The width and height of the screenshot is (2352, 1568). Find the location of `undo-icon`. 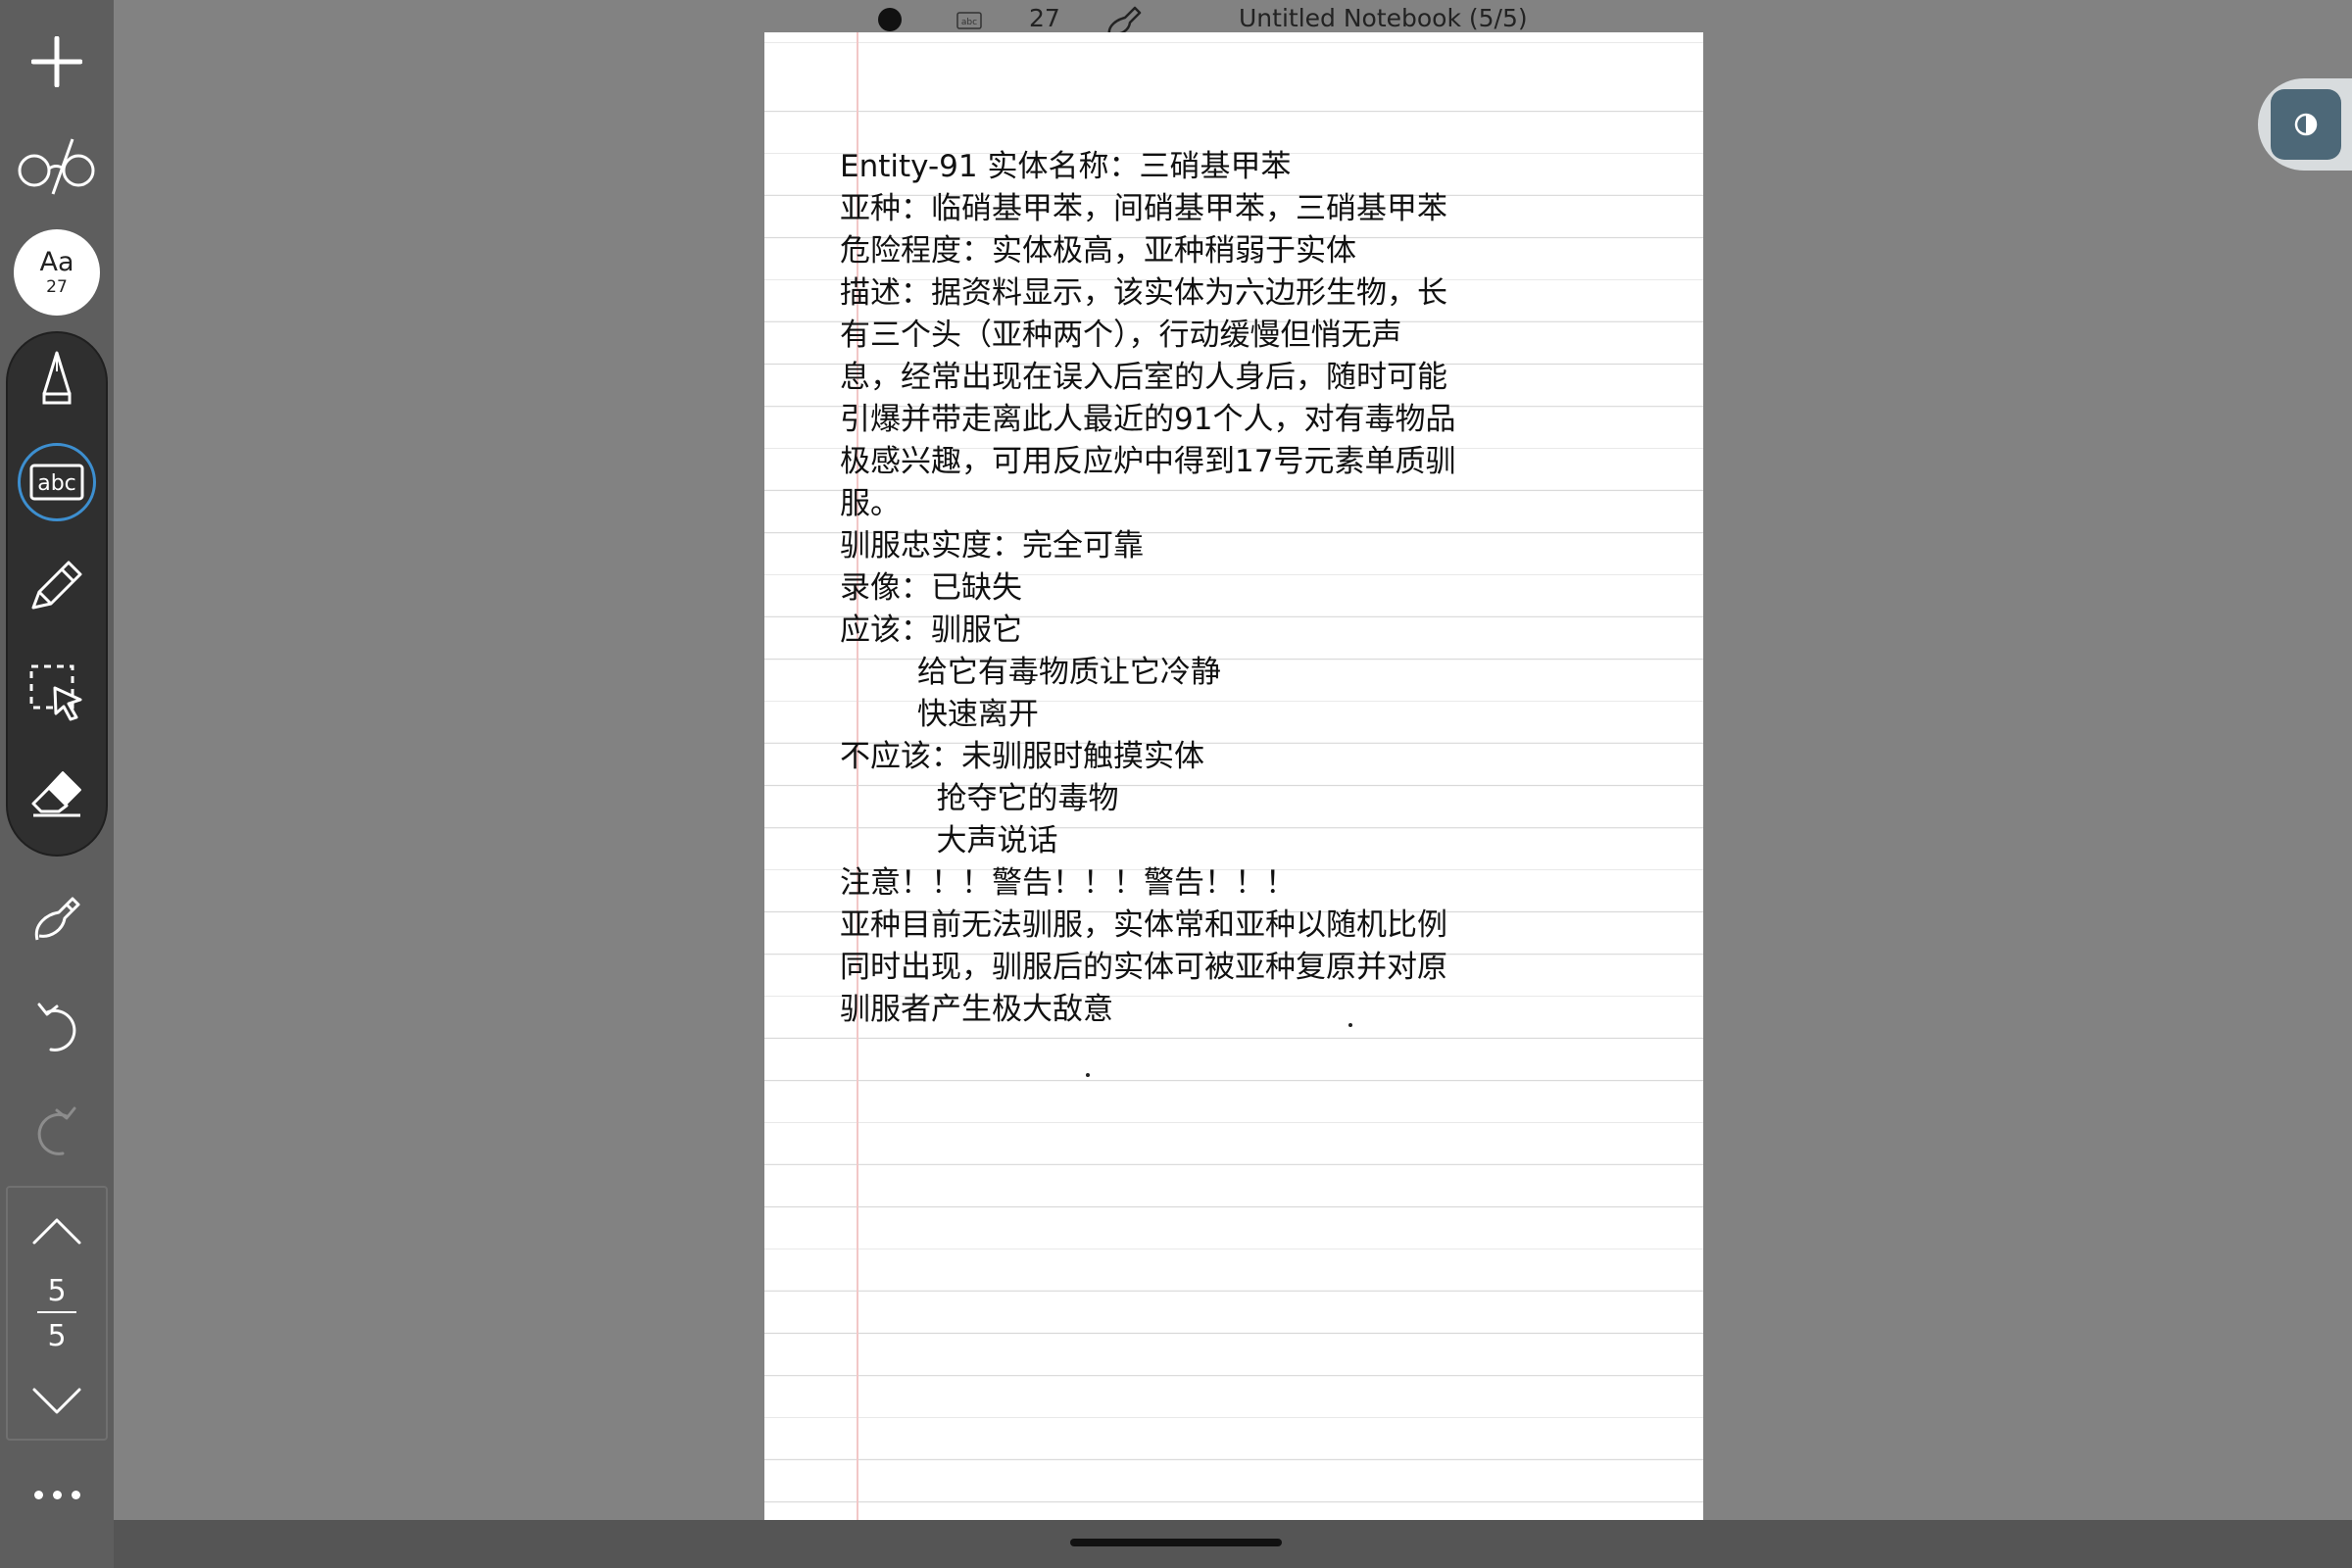

undo-icon is located at coordinates (56, 1027).